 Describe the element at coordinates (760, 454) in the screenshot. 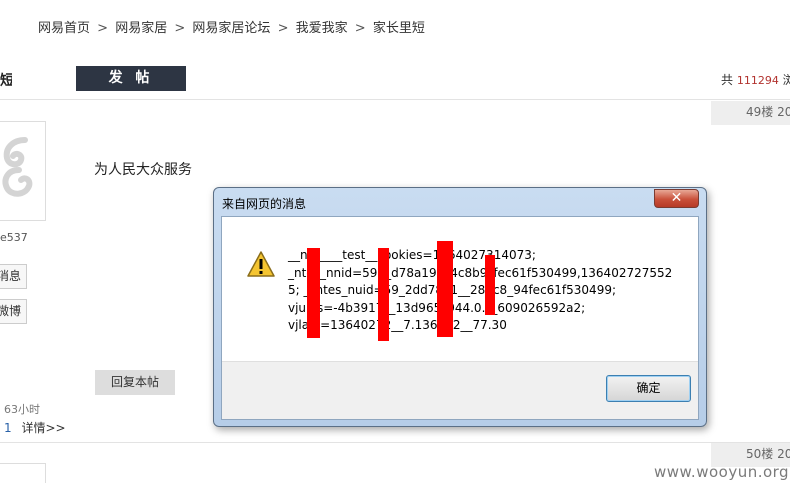

I see `floor-number: 50楼` at that location.